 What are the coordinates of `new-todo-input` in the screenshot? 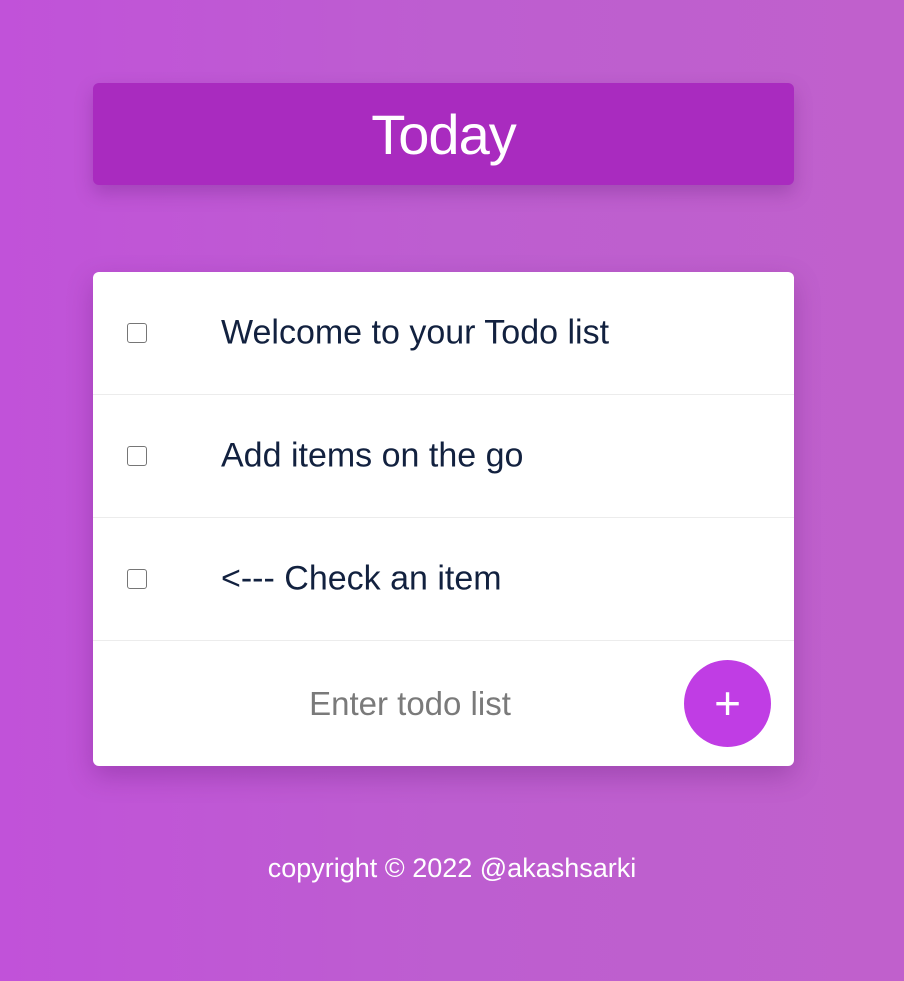 It's located at (410, 704).